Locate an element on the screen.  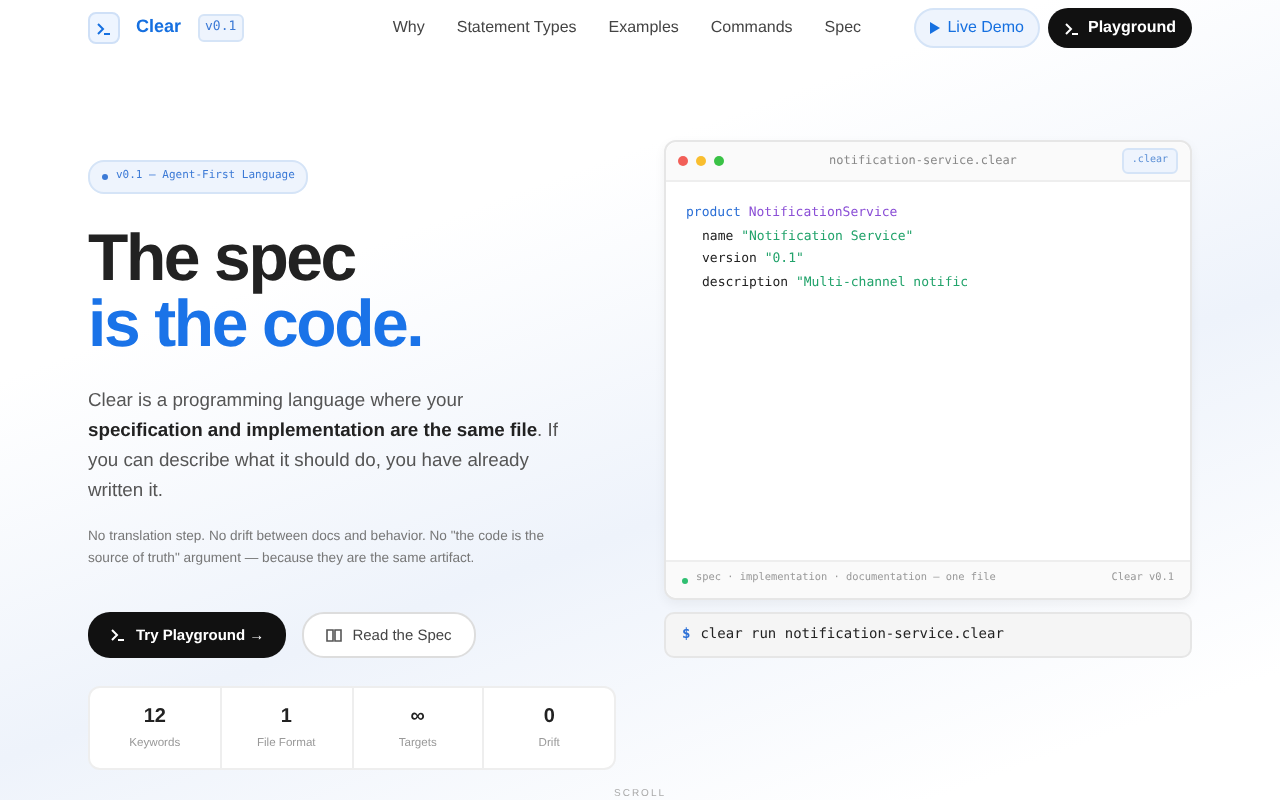
nav-link: Spec is located at coordinates (843, 28).